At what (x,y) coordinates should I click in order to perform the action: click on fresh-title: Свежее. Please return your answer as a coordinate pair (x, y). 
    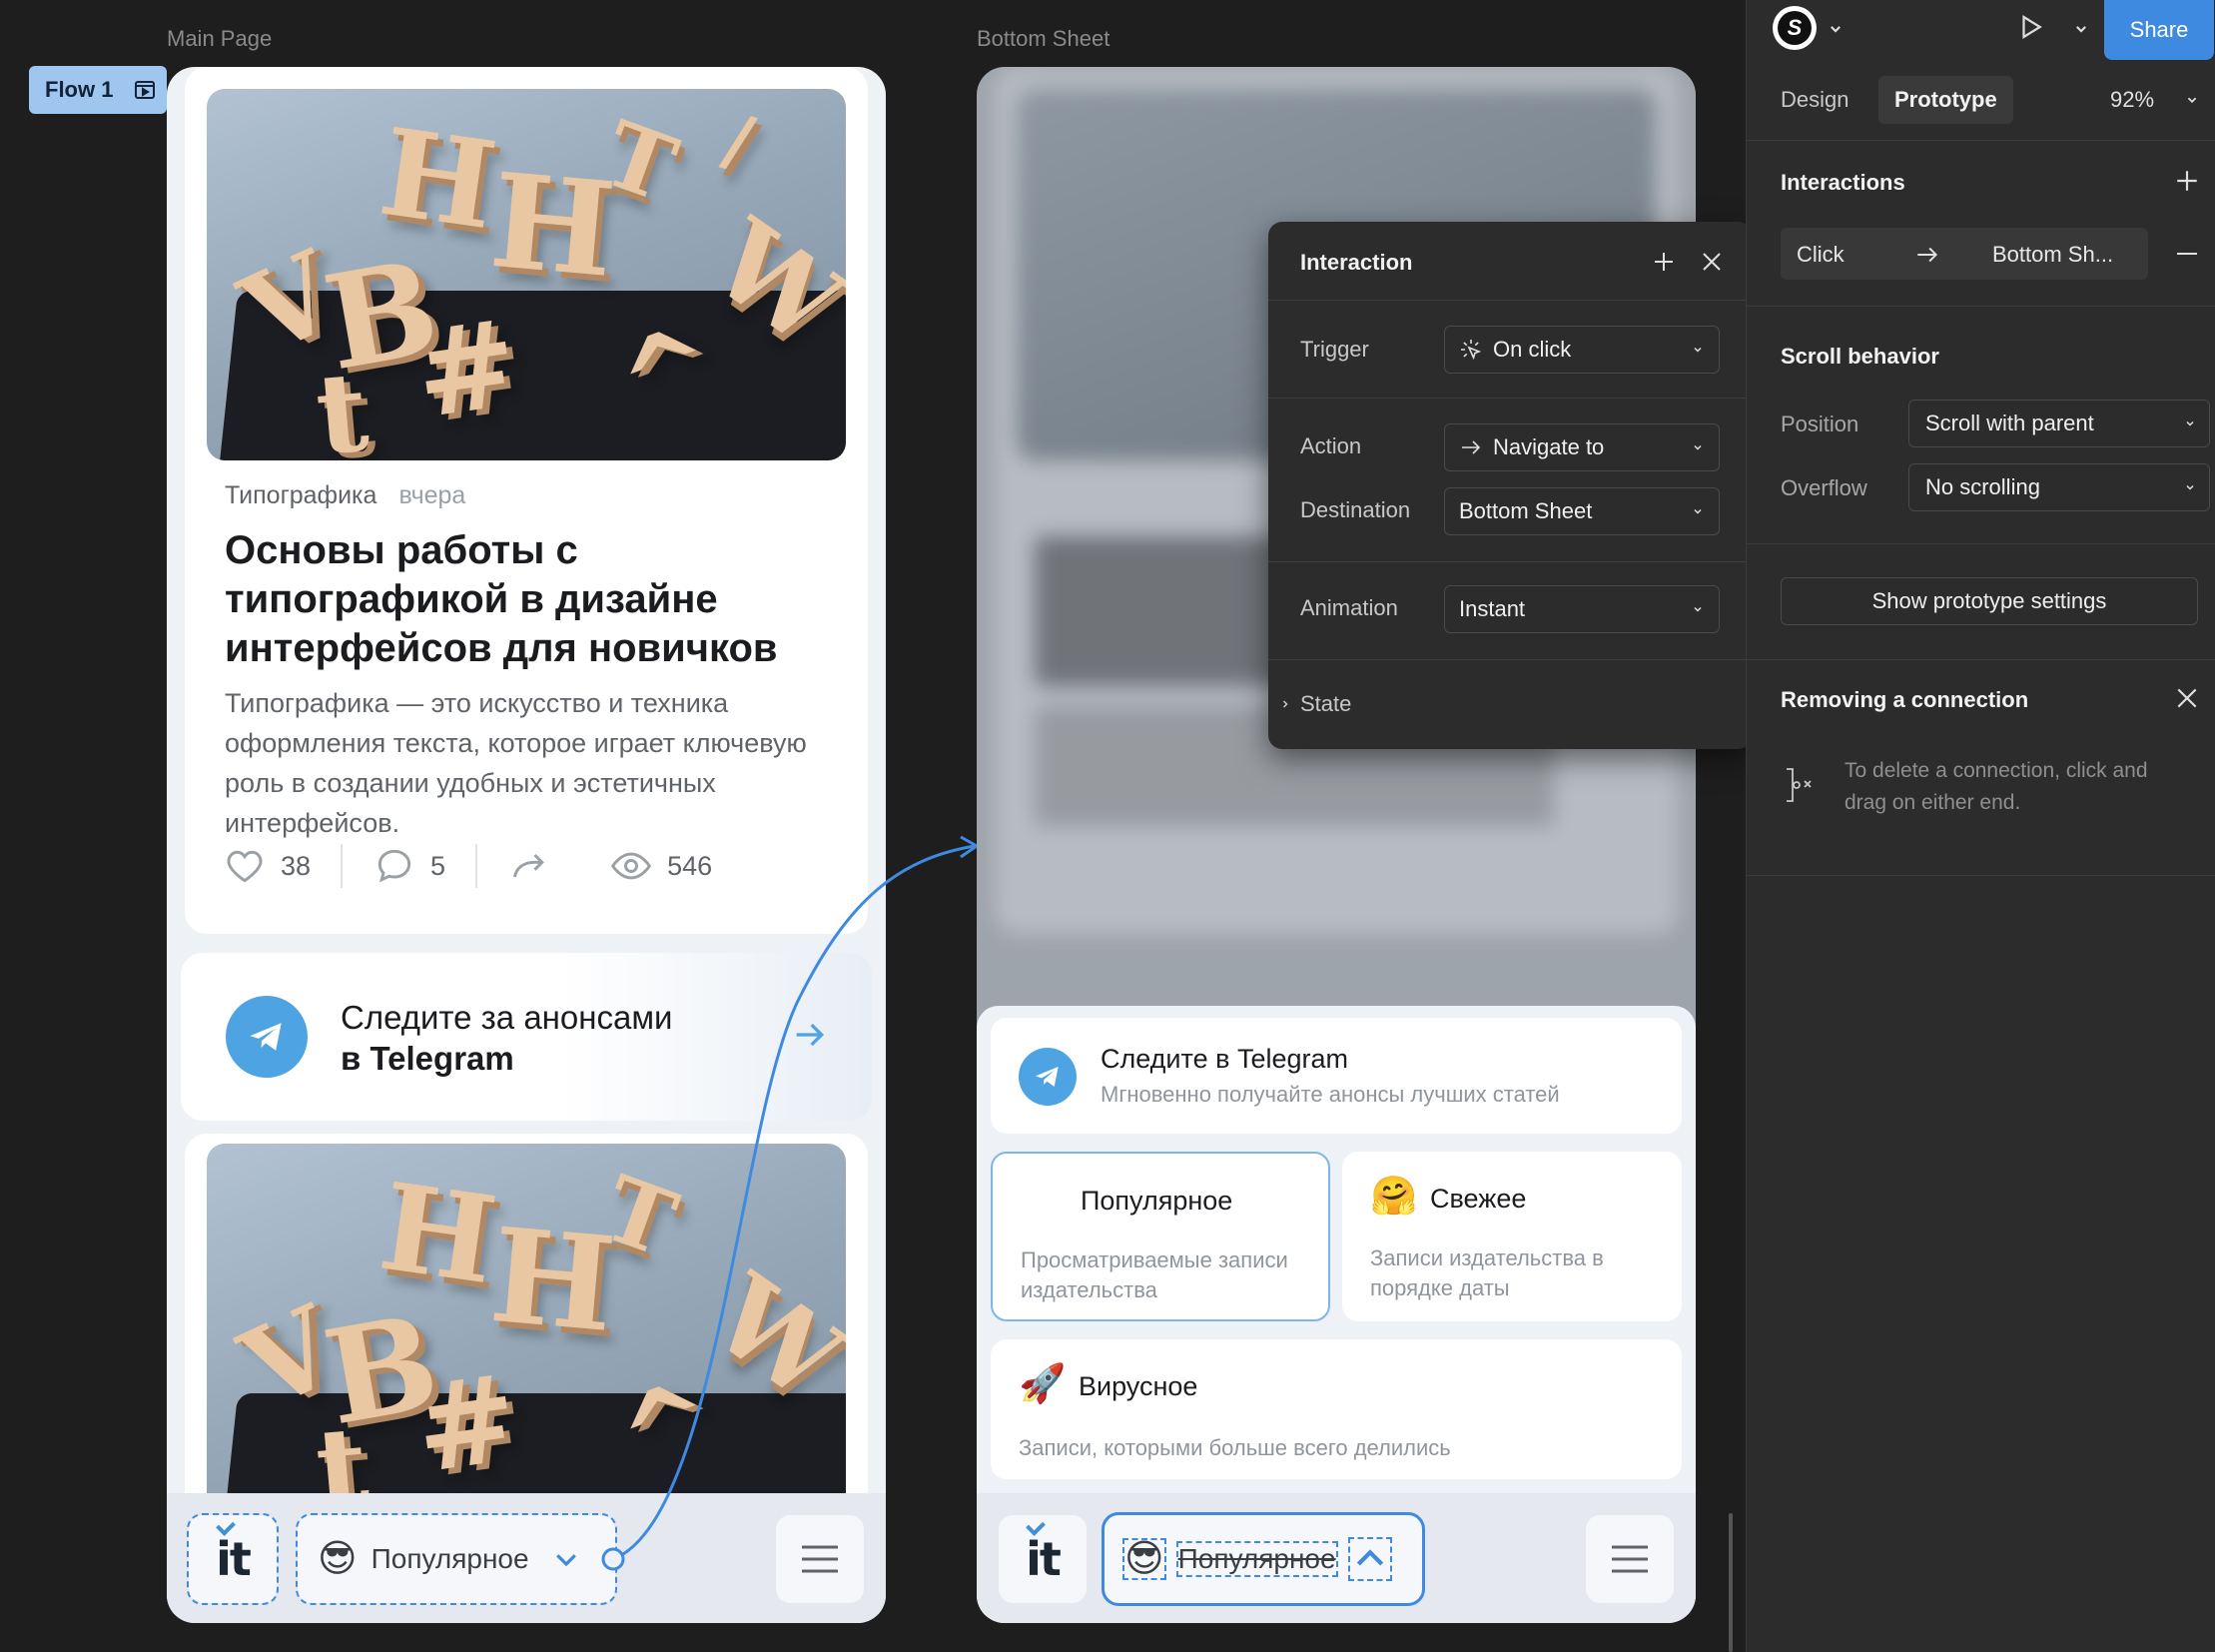
    Looking at the image, I should click on (1478, 1199).